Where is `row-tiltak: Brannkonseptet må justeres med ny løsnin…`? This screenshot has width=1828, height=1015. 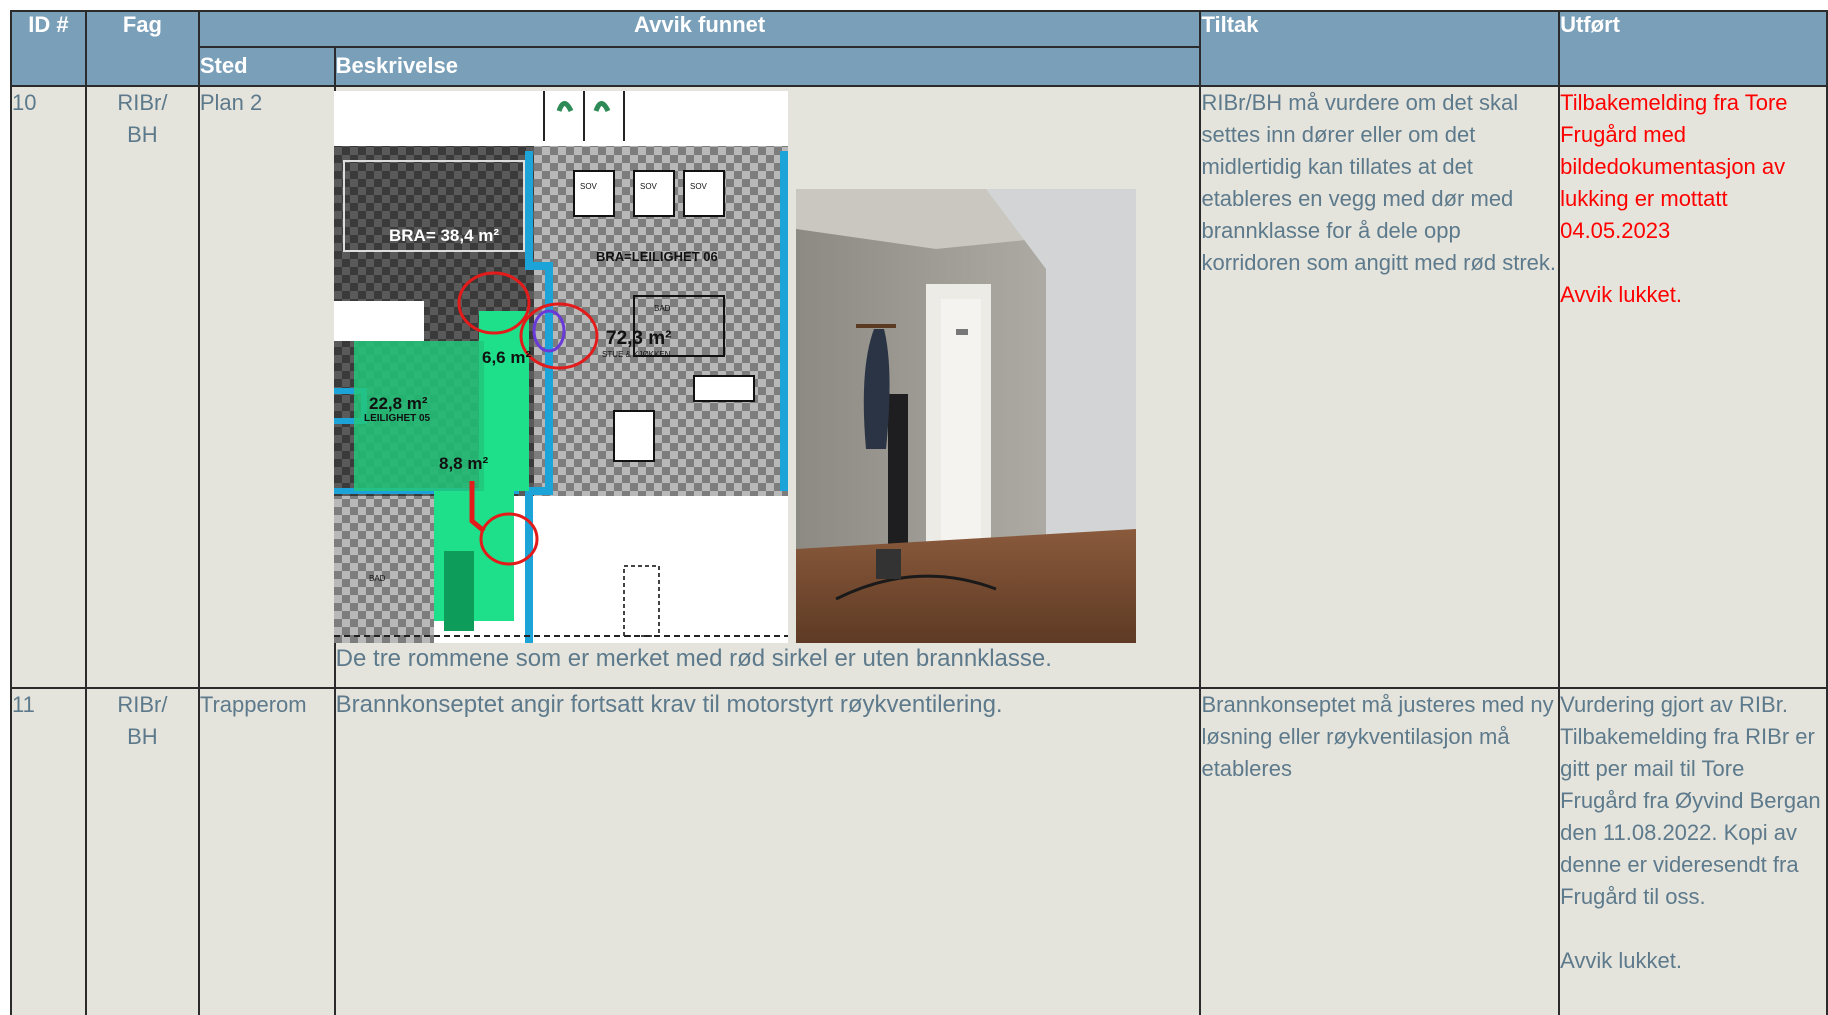 row-tiltak: Brannkonseptet må justeres med ny løsnin… is located at coordinates (1380, 851).